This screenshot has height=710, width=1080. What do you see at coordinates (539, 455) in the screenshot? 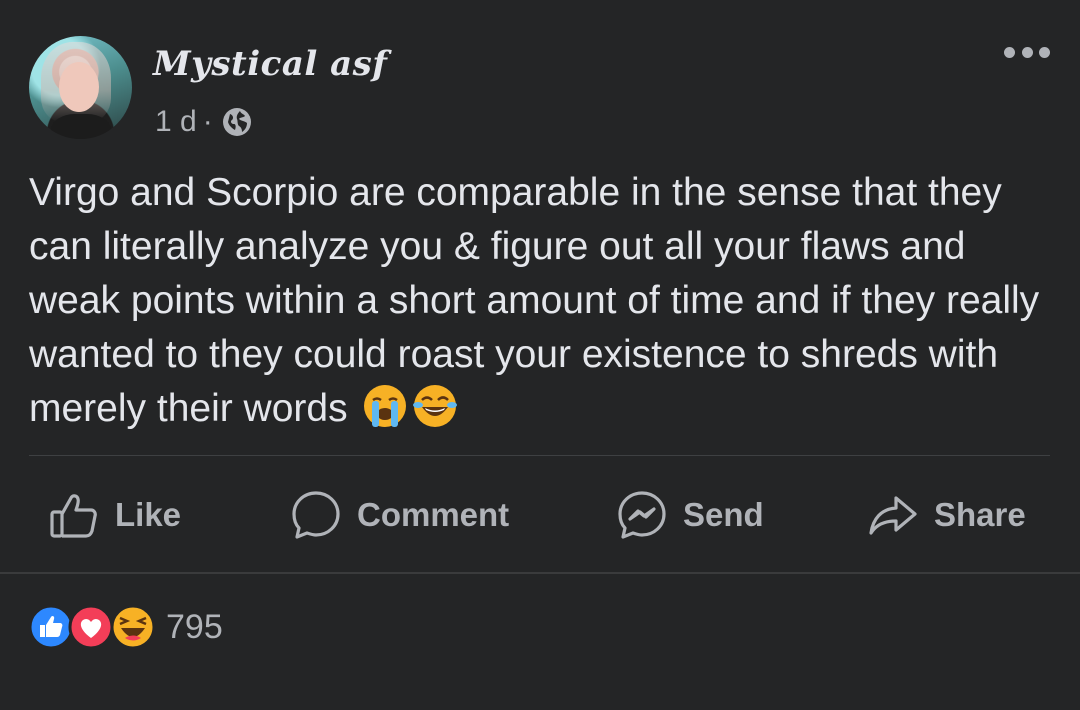
I see `content-divider` at bounding box center [539, 455].